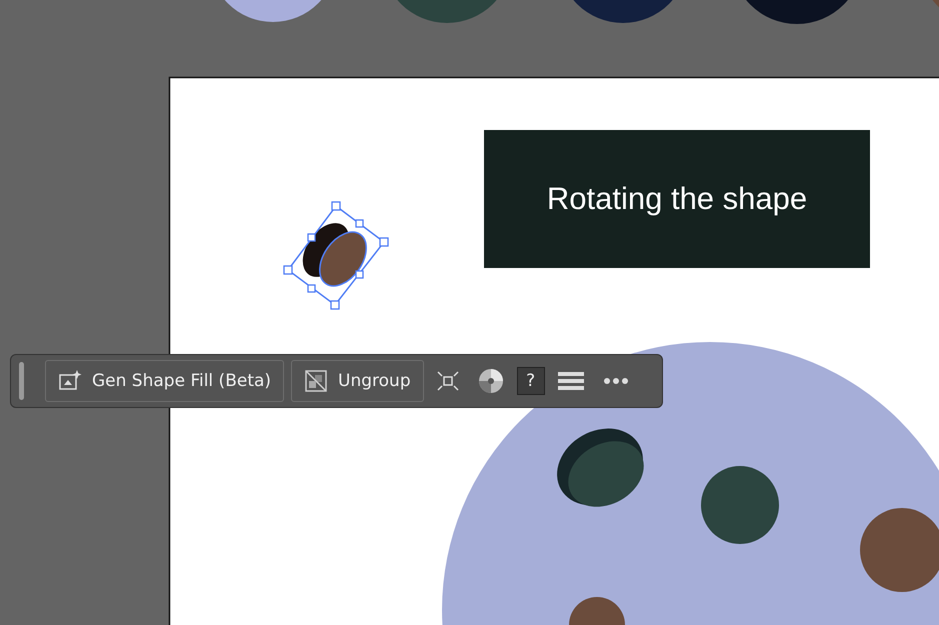 This screenshot has height=625, width=939. Describe the element at coordinates (530, 381) in the screenshot. I see `help-button: ?` at that location.